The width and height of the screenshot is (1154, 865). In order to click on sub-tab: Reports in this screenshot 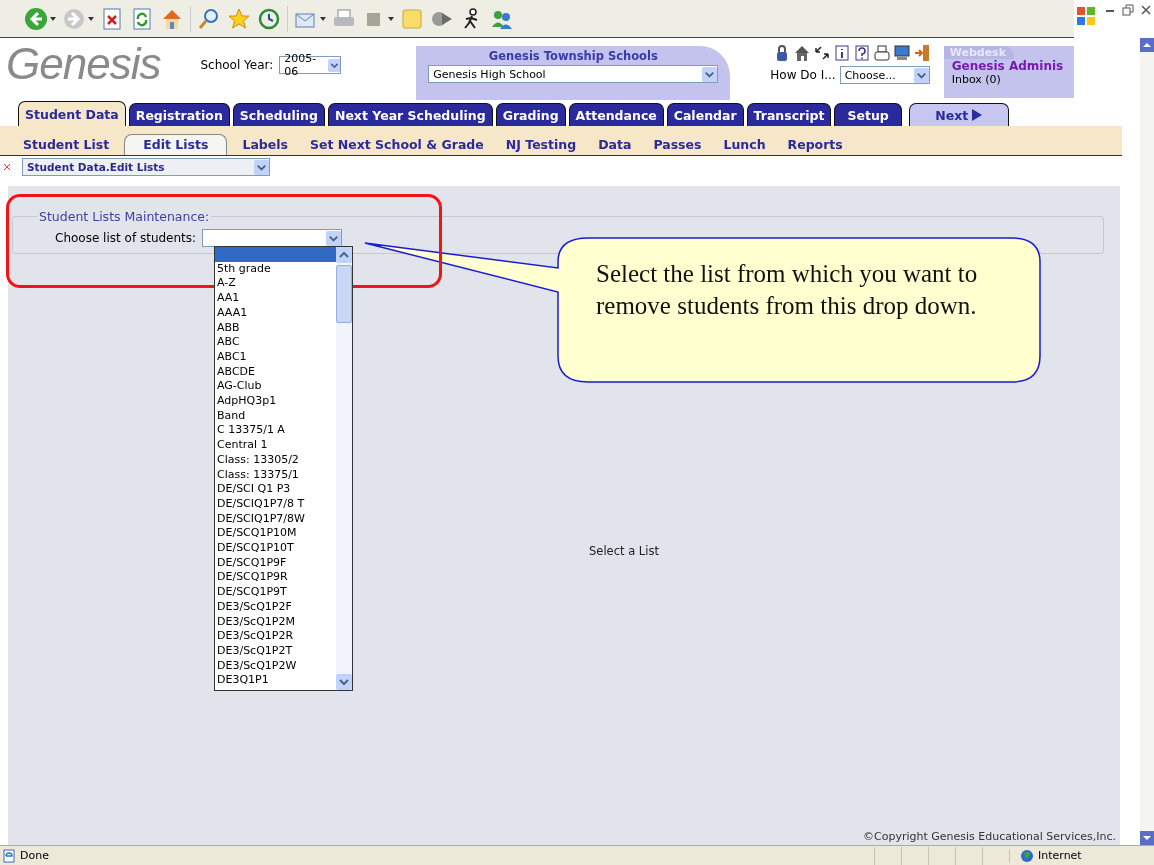, I will do `click(815, 146)`.